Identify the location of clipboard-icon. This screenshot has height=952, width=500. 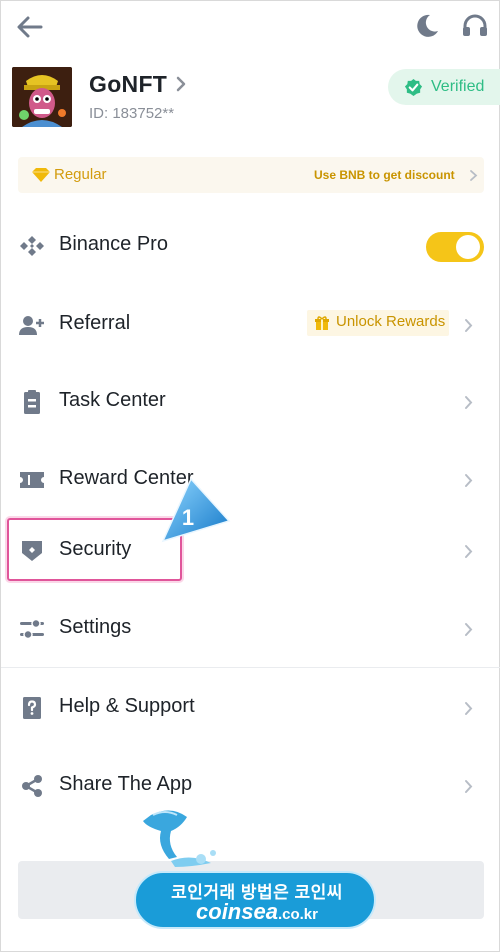
(32, 402).